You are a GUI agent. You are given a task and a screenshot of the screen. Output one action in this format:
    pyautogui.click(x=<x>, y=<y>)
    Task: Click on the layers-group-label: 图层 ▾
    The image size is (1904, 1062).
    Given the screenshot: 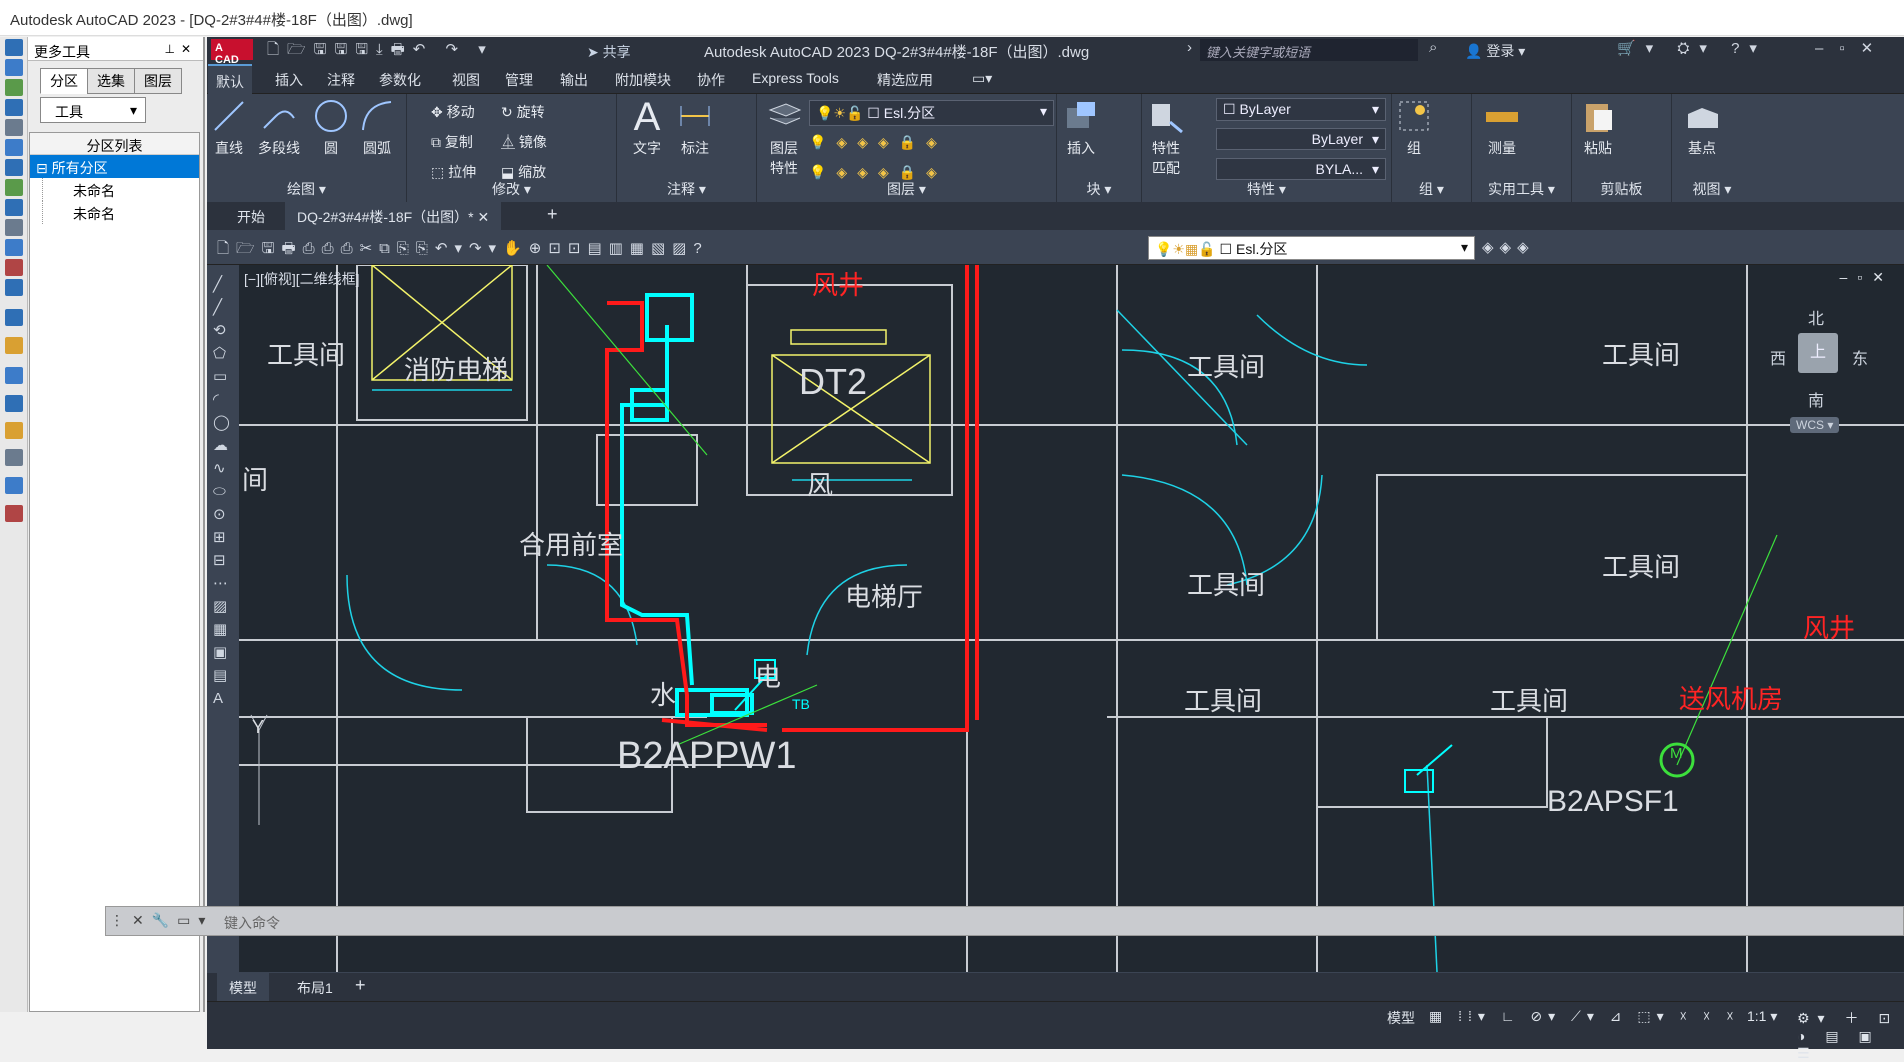 What is the action you would take?
    pyautogui.click(x=906, y=189)
    